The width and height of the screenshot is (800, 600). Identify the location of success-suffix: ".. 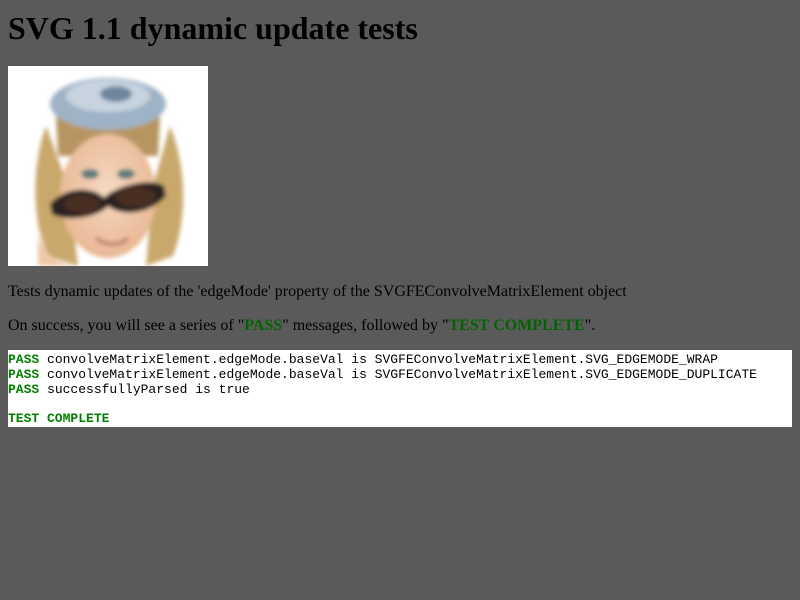
(590, 325).